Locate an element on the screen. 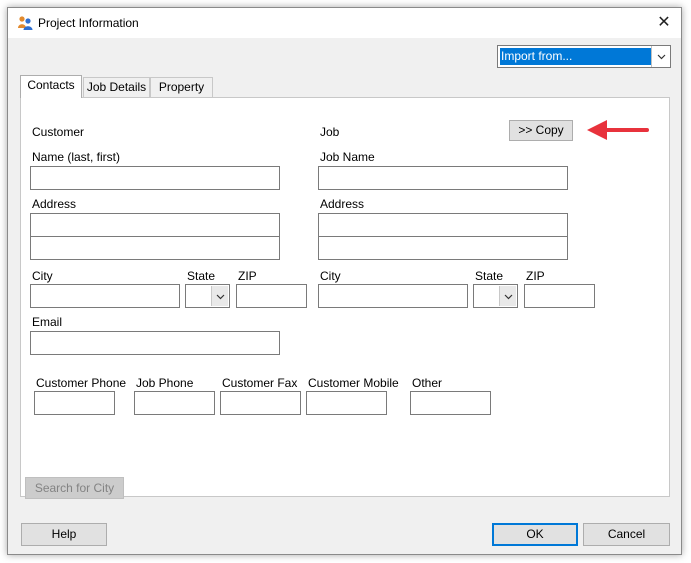 The width and height of the screenshot is (691, 563). customer-city-label: City is located at coordinates (42, 276).